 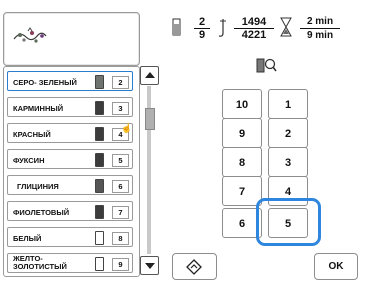 I want to click on list-scrollbar, so click(x=149, y=170).